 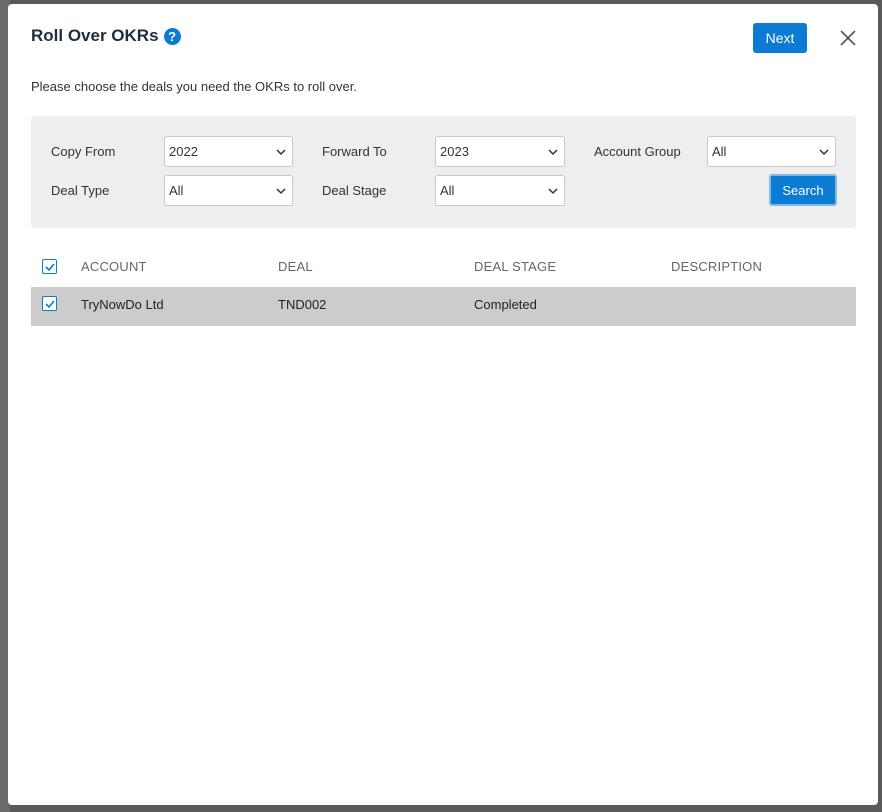 I want to click on cell-deal: TND002, so click(x=302, y=304).